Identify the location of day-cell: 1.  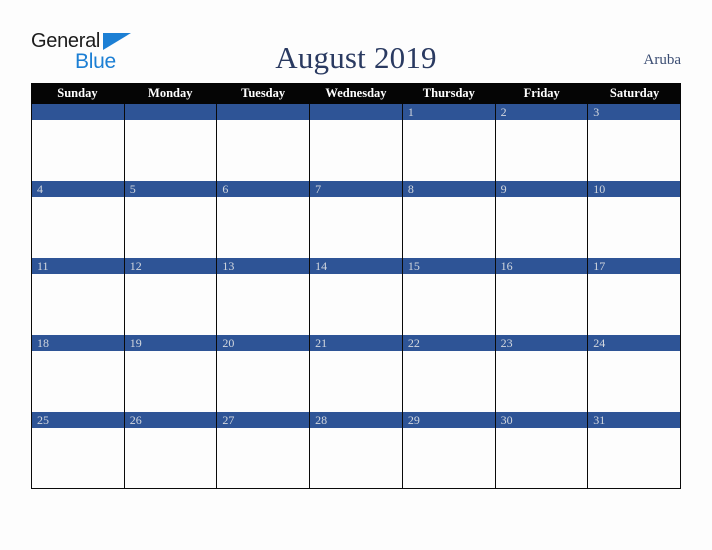
(449, 142).